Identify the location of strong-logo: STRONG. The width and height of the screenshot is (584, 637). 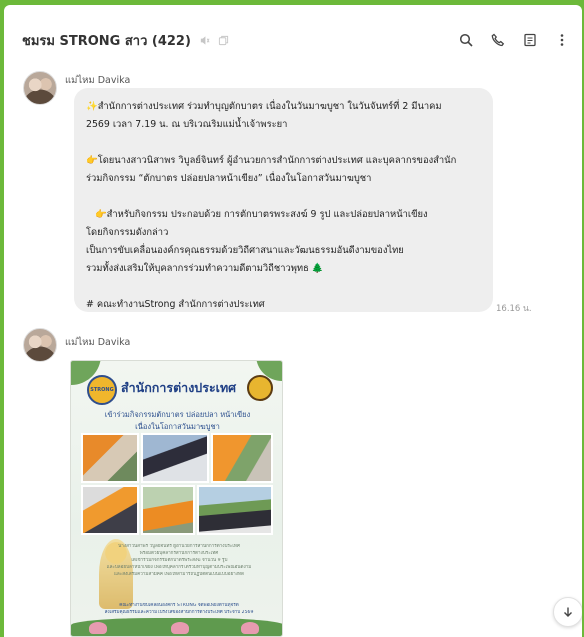
(102, 390).